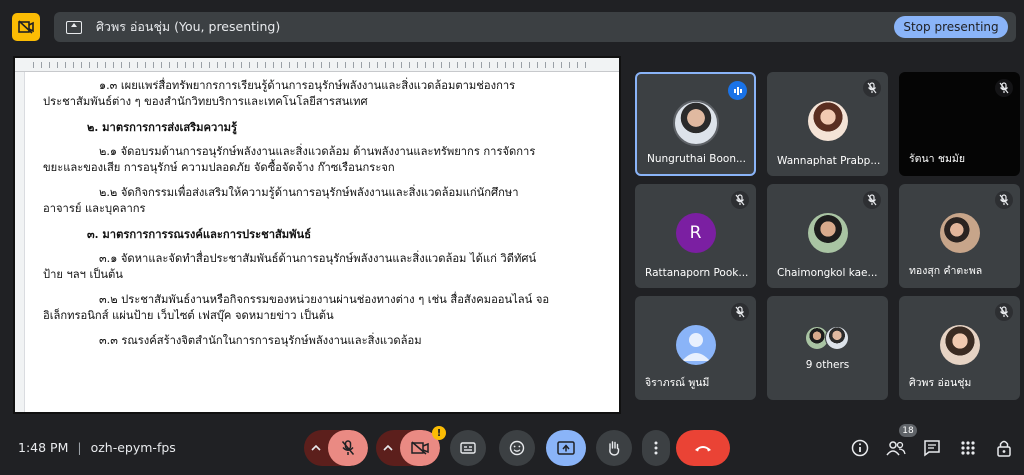 Image resolution: width=1024 pixels, height=475 pixels. Describe the element at coordinates (317, 65) in the screenshot. I see `document-ruler` at that location.